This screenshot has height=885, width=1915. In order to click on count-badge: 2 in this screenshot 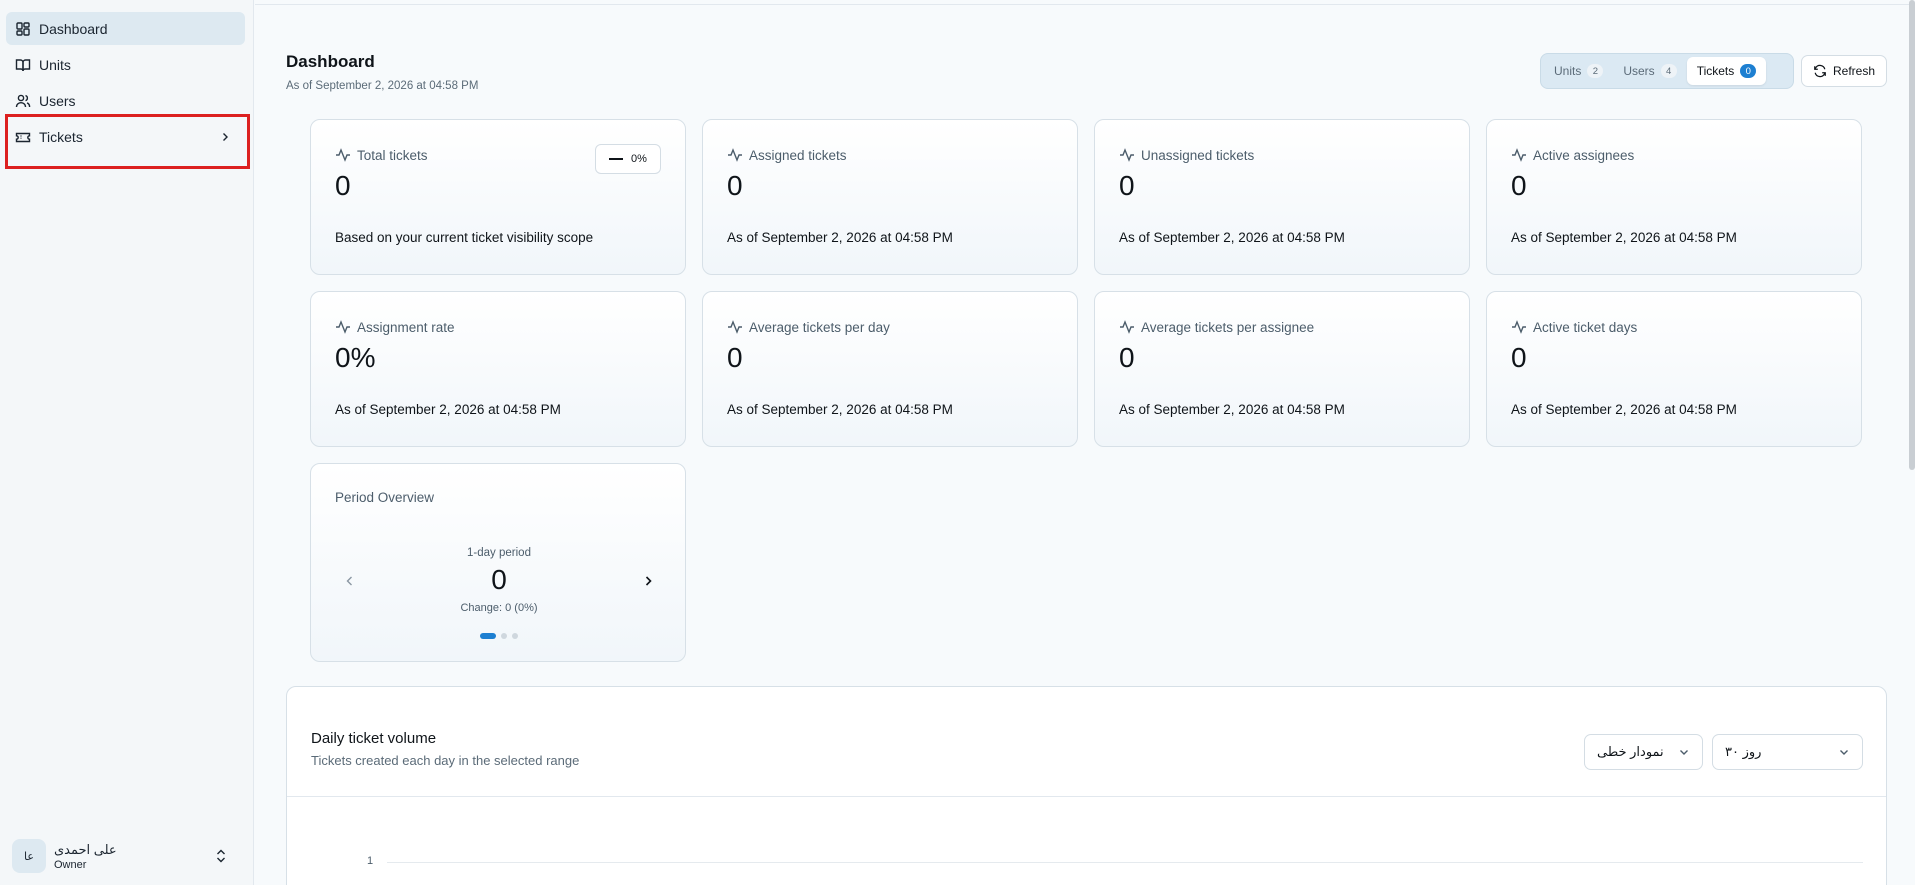, I will do `click(1595, 71)`.